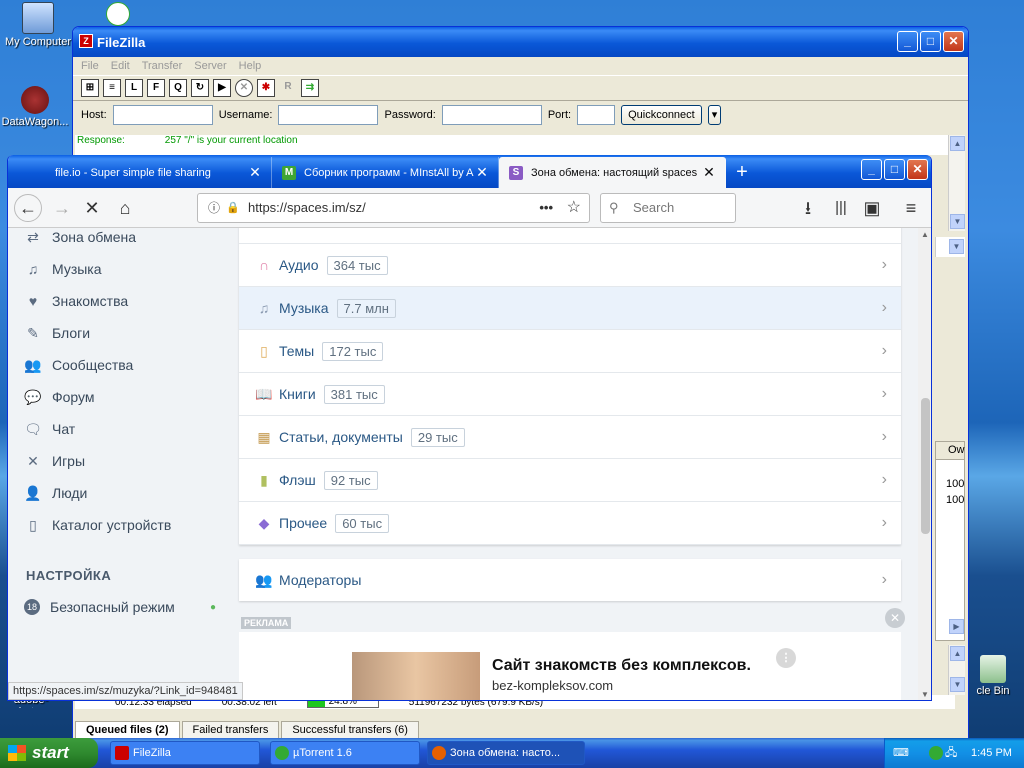 The width and height of the screenshot is (1024, 768). Describe the element at coordinates (310, 88) in the screenshot. I see `compare-icon: ⇉` at that location.